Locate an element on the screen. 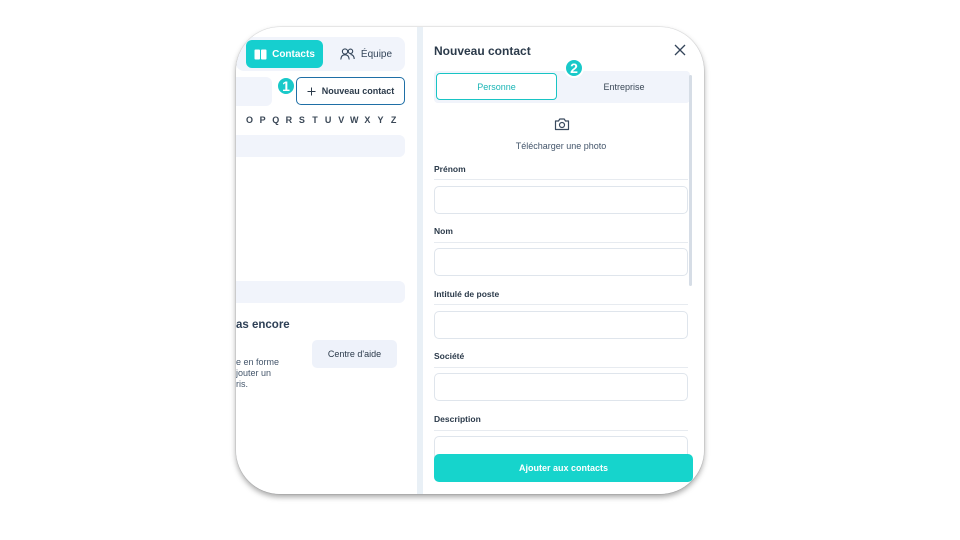 The image size is (960, 540). tab-contacts: Contacts is located at coordinates (284, 54).